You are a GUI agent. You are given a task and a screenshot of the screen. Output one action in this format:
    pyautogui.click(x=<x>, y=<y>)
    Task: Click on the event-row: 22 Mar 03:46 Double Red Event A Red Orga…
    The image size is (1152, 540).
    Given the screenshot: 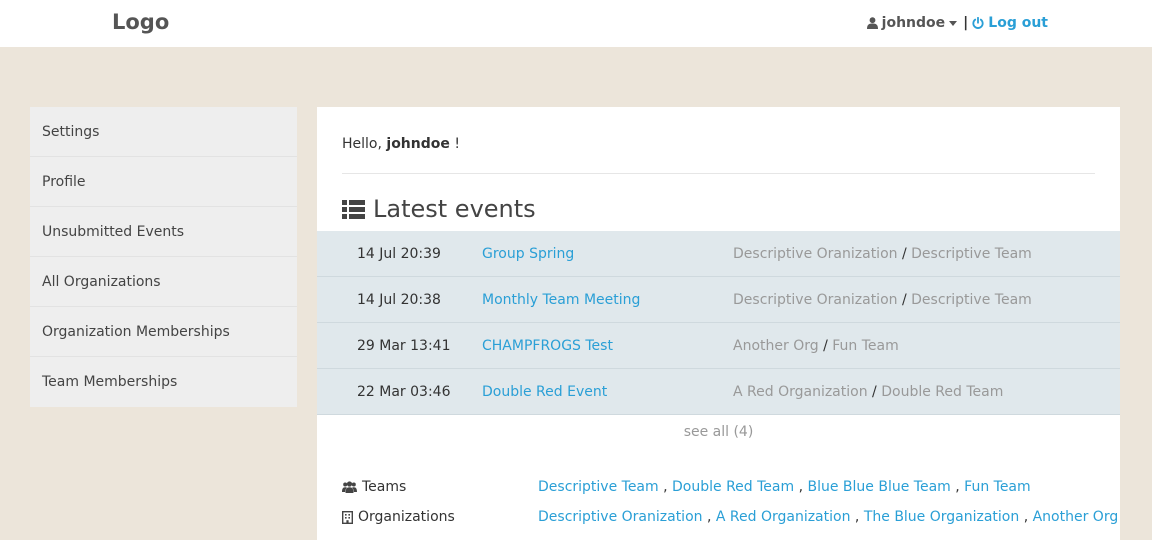 What is the action you would take?
    pyautogui.click(x=718, y=392)
    